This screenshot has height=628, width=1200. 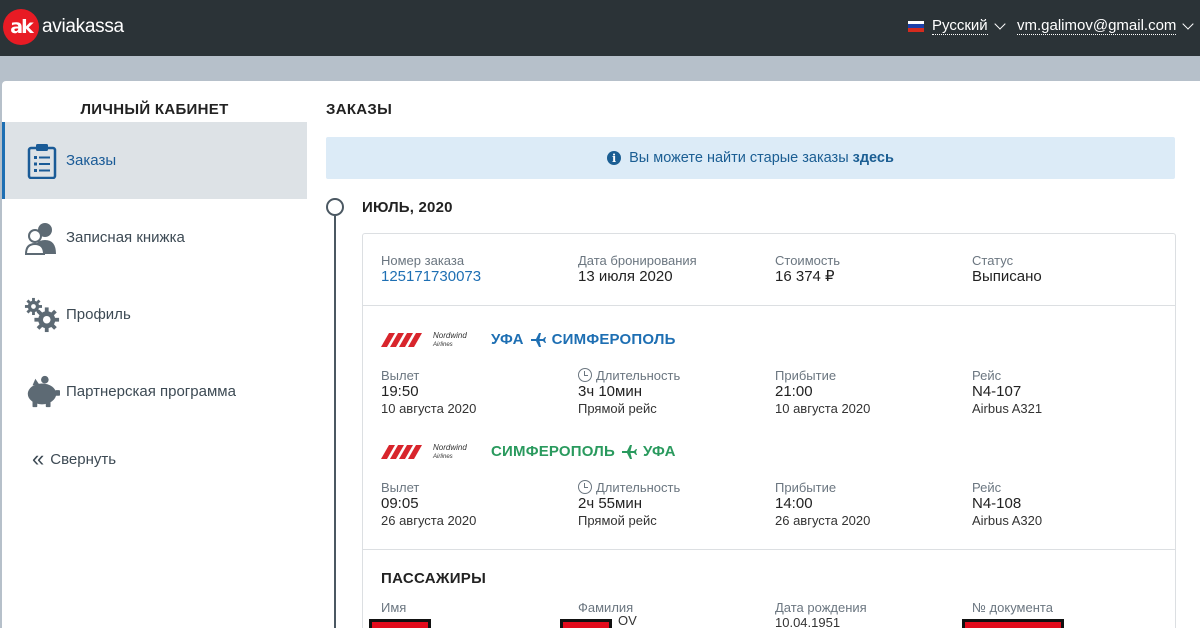 I want to click on birth-label: Дата рождения, so click(x=821, y=607).